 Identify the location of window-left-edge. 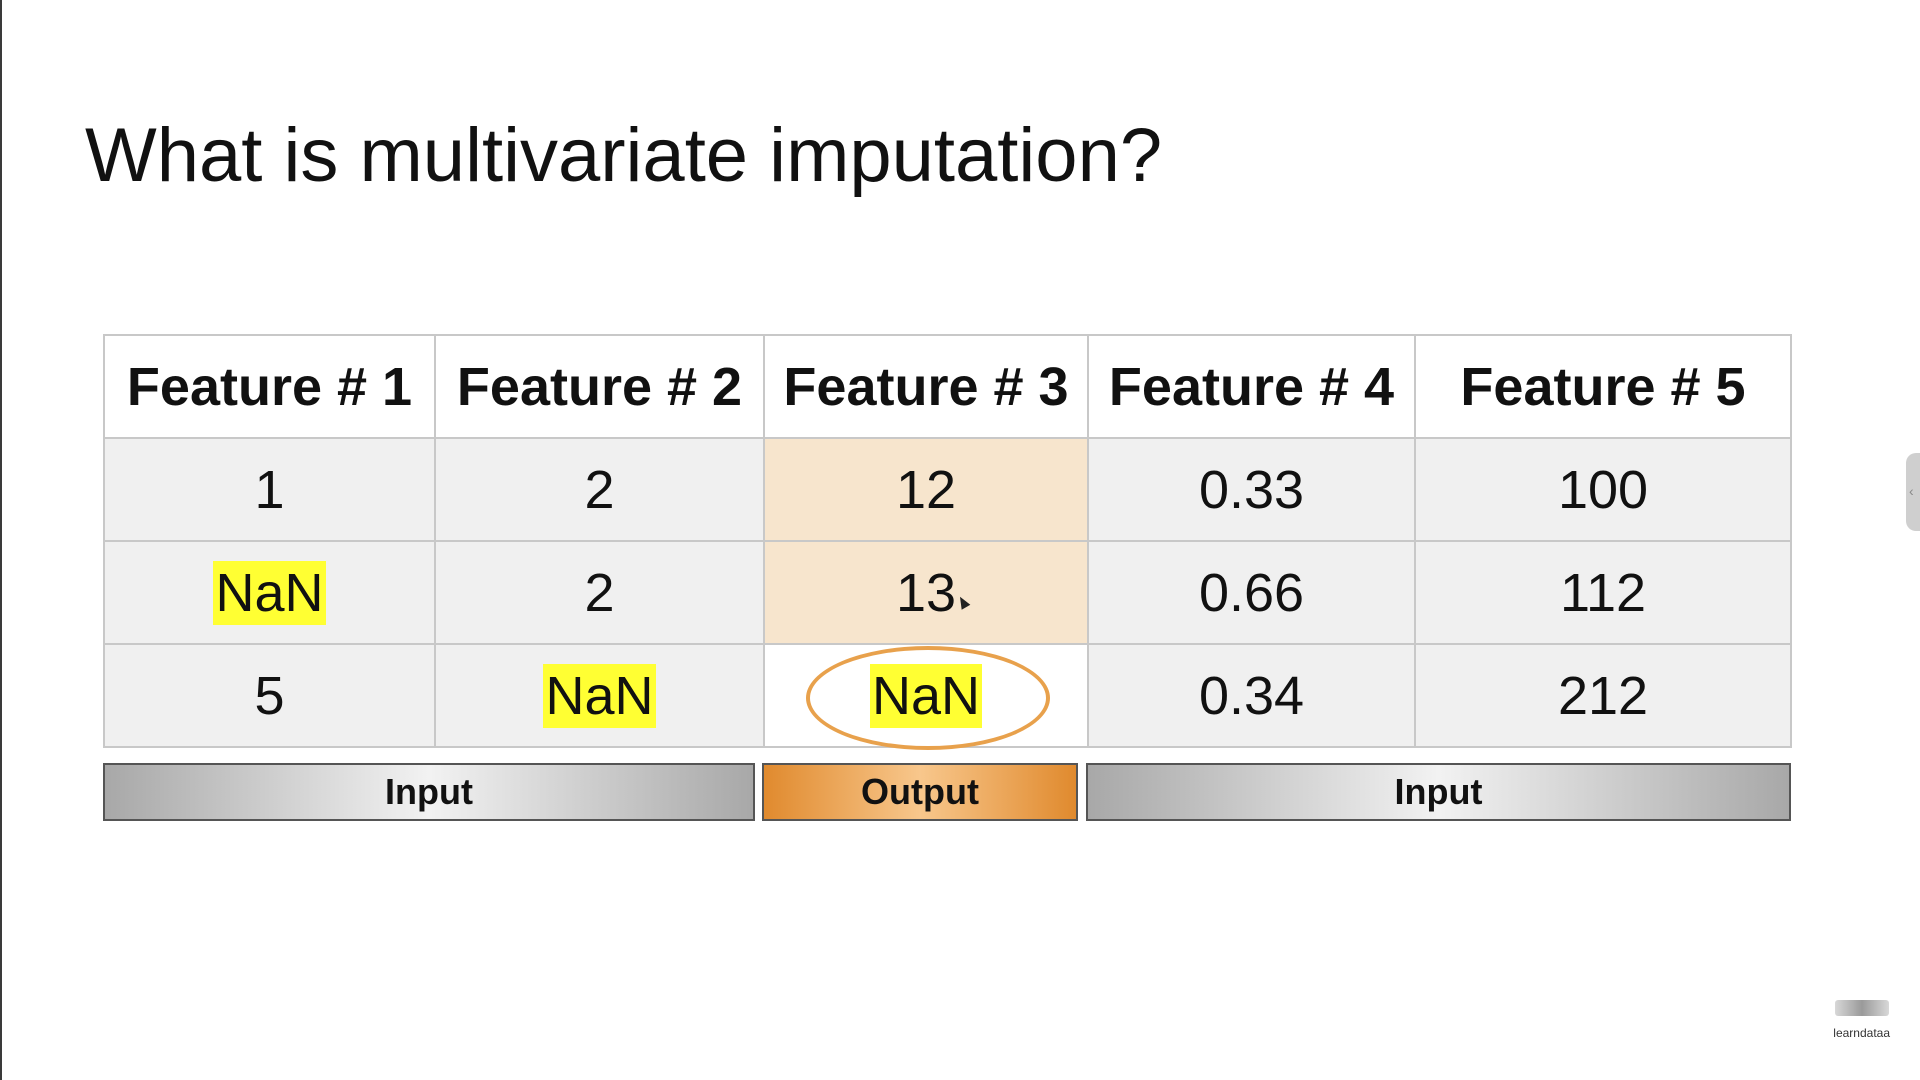
(1, 540).